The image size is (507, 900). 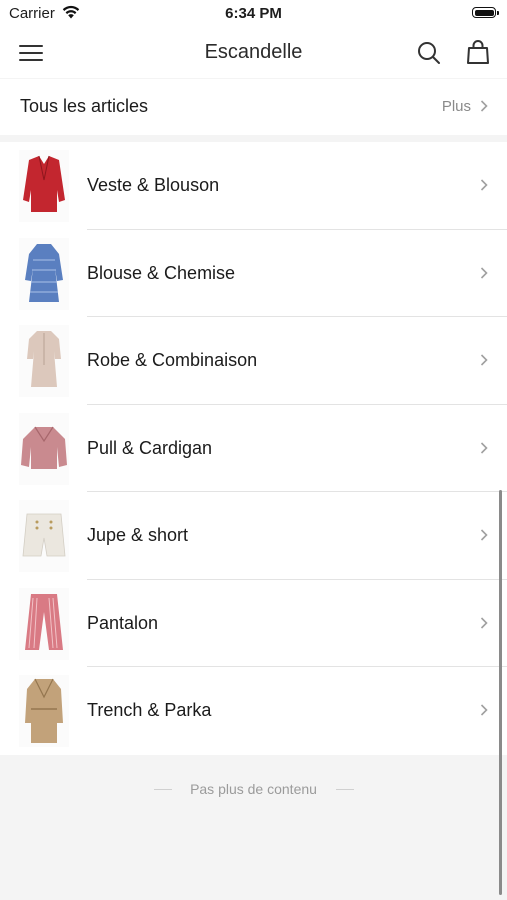 I want to click on status-bar: Carrier 6:34 PM, so click(x=253, y=14).